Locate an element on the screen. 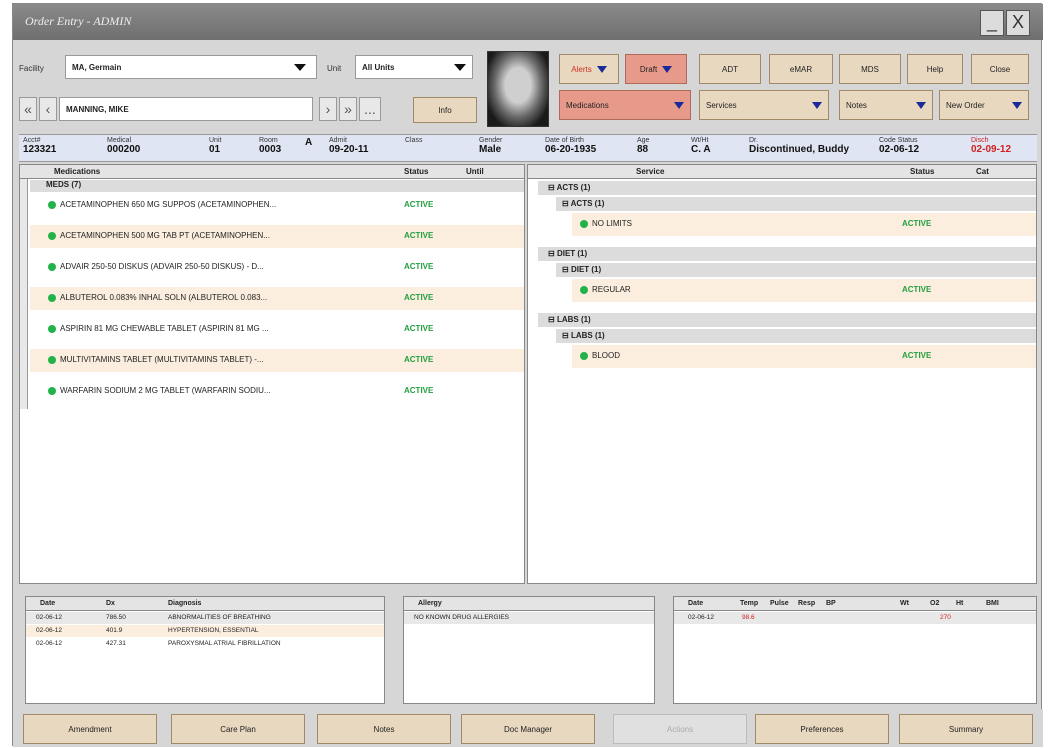 This screenshot has width=1049, height=748. col-service-status: Status is located at coordinates (922, 171).